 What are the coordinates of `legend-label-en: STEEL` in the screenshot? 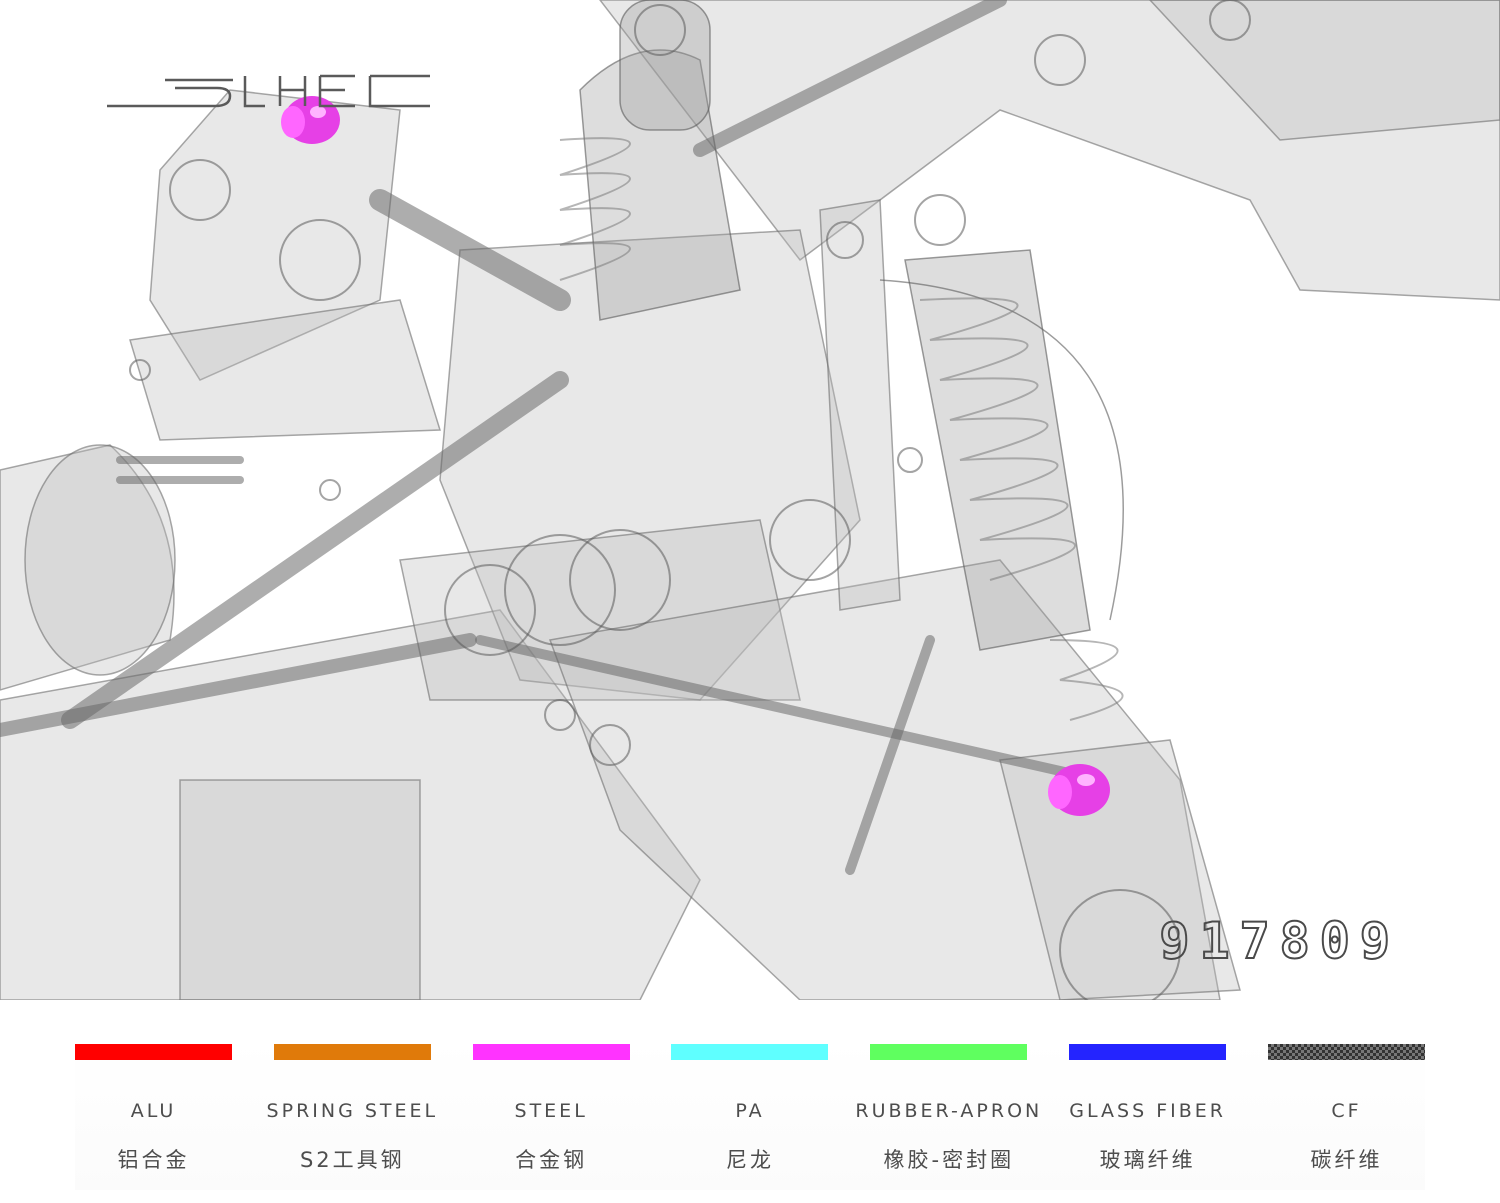 It's located at (551, 1111).